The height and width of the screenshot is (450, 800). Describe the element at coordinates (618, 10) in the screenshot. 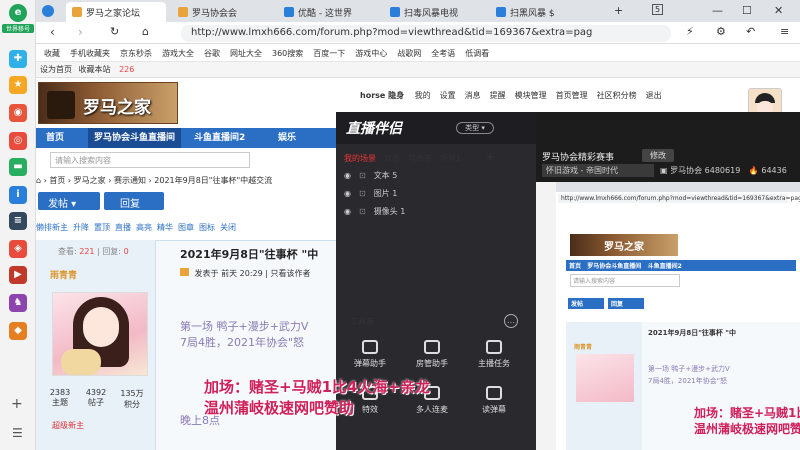

I see `new-tab-button: +` at that location.